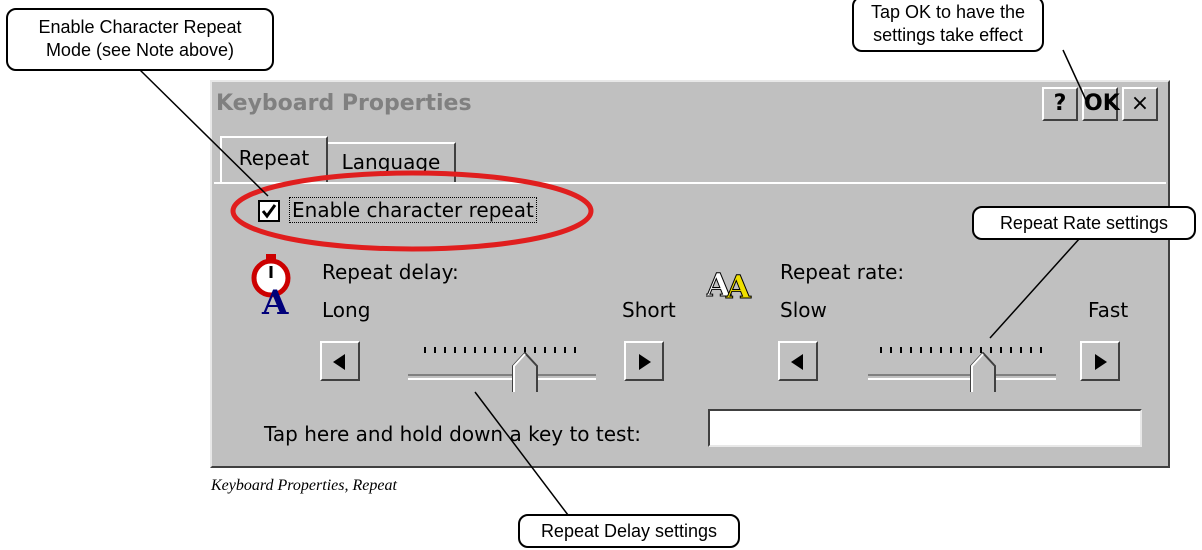 This screenshot has width=1202, height=550. What do you see at coordinates (629, 531) in the screenshot?
I see `callout-repeat-delay: Repeat Delay settings` at bounding box center [629, 531].